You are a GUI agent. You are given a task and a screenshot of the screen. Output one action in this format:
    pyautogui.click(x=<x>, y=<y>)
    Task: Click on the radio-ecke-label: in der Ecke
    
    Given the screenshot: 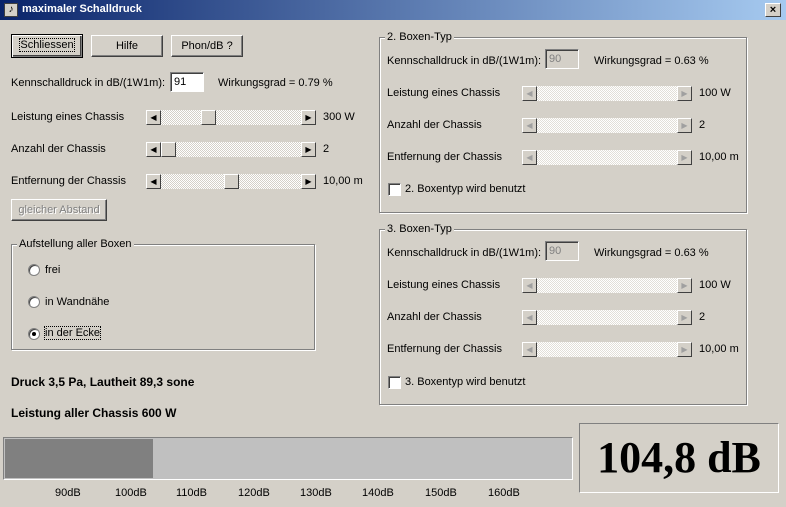 What is the action you would take?
    pyautogui.click(x=72, y=333)
    